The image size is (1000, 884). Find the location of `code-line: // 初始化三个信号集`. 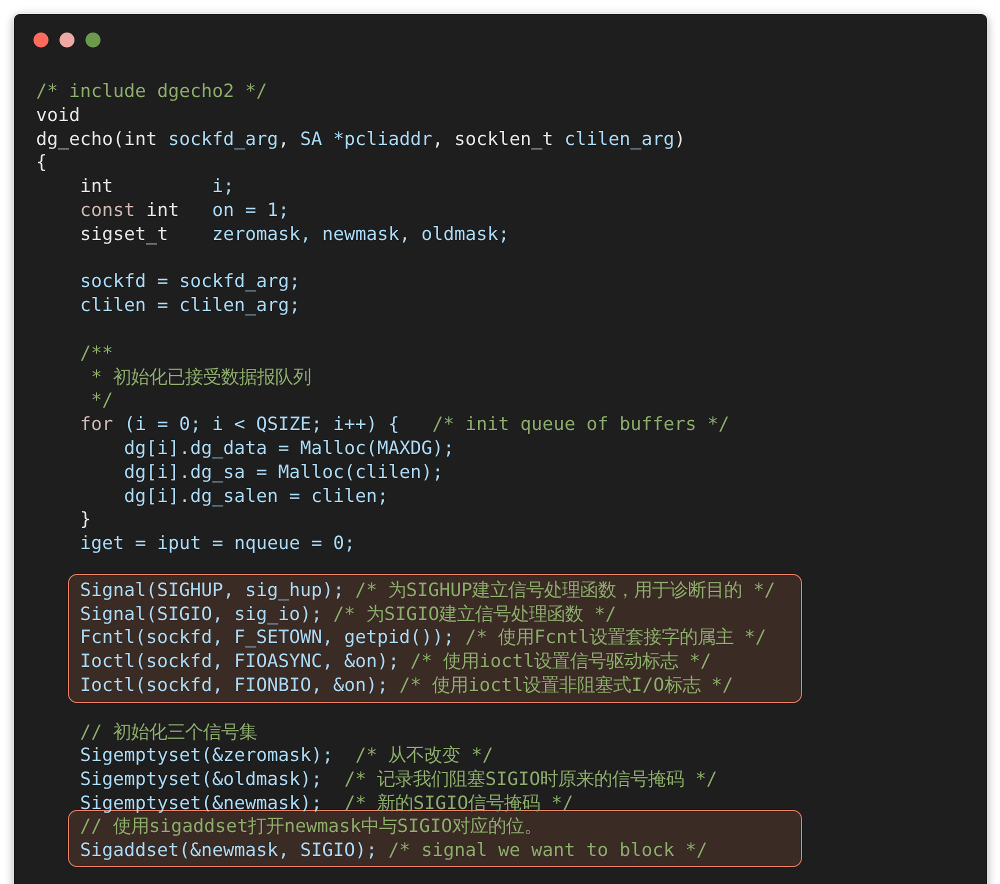

code-line: // 初始化三个信号集 is located at coordinates (168, 732).